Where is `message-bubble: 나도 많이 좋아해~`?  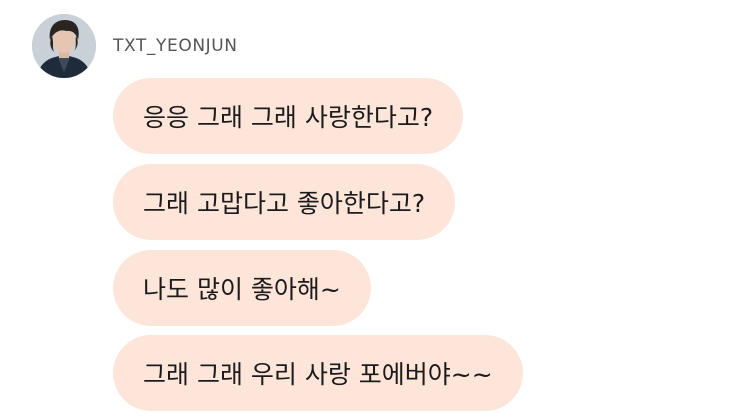
message-bubble: 나도 많이 좋아해~ is located at coordinates (242, 288).